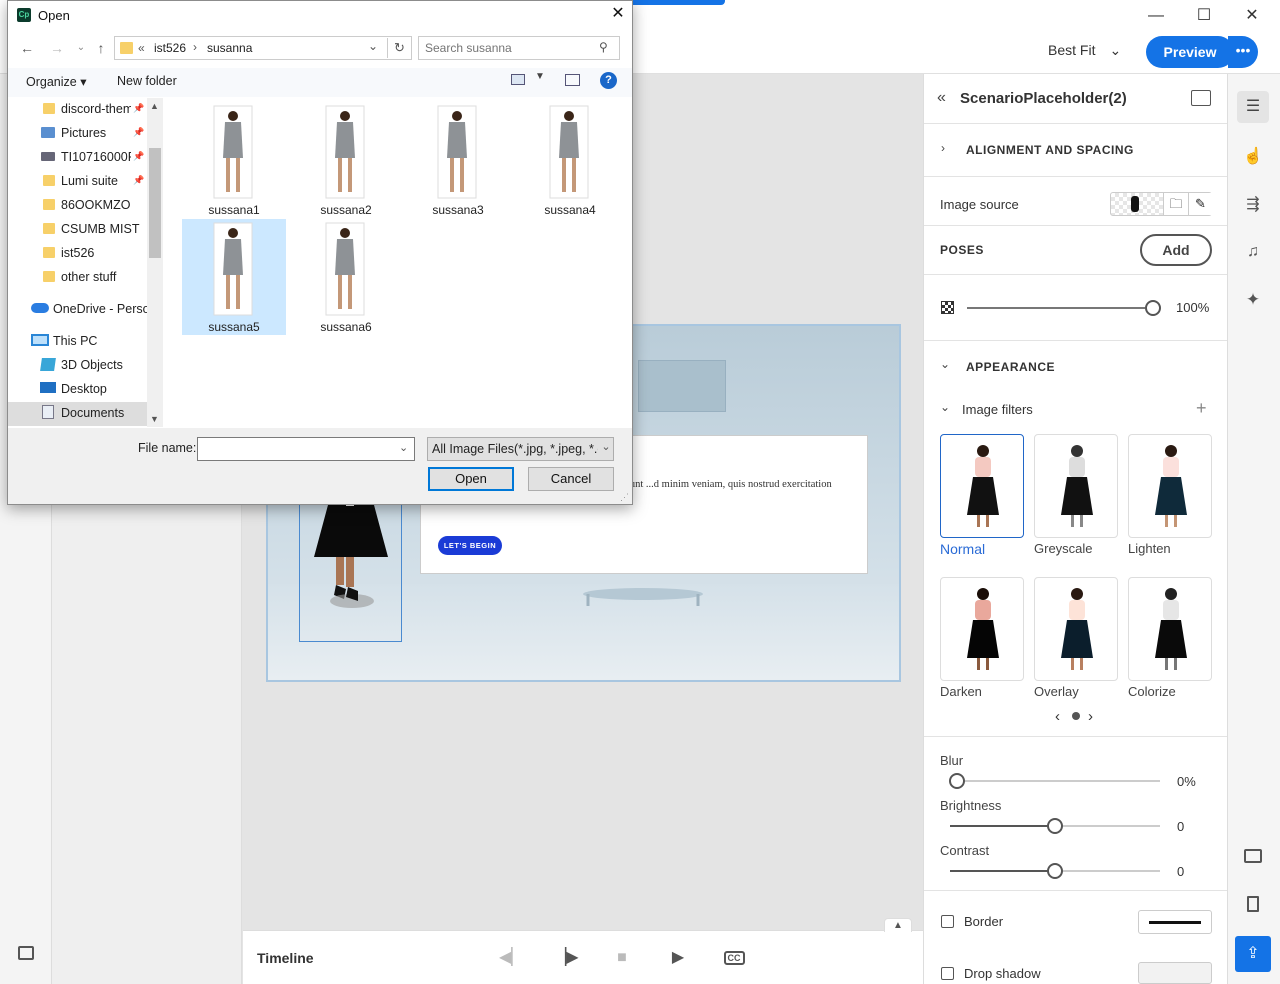  What do you see at coordinates (234, 160) in the screenshot?
I see `file-item: sussana1` at bounding box center [234, 160].